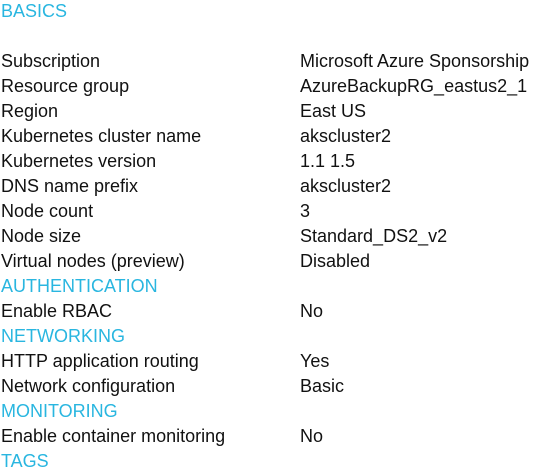 This screenshot has height=475, width=550. Describe the element at coordinates (275, 437) in the screenshot. I see `row-container-monitoring: Enable container monitoring No` at that location.